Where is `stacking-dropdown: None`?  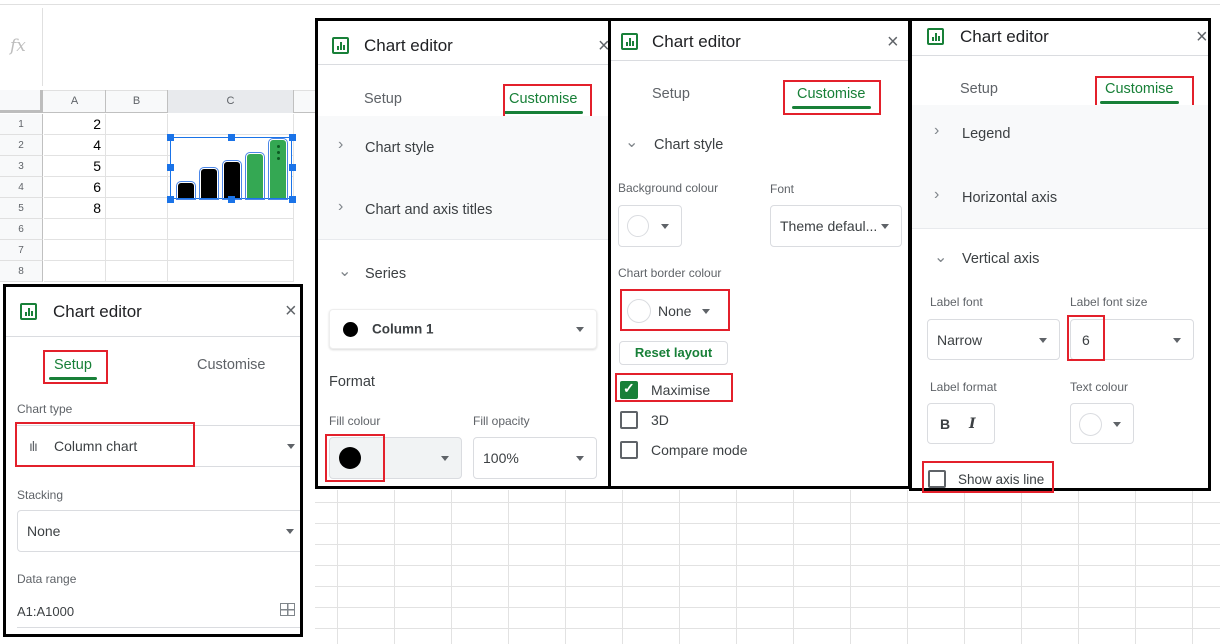
stacking-dropdown: None is located at coordinates (158, 531).